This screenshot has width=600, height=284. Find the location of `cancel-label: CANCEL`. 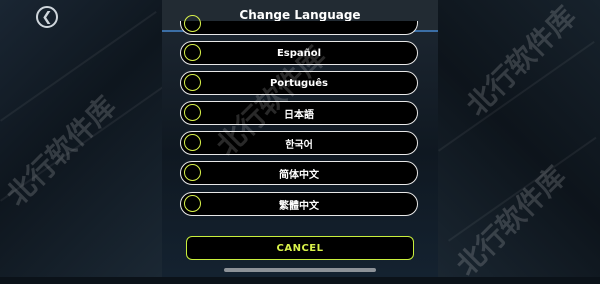

cancel-label: CANCEL is located at coordinates (300, 248).